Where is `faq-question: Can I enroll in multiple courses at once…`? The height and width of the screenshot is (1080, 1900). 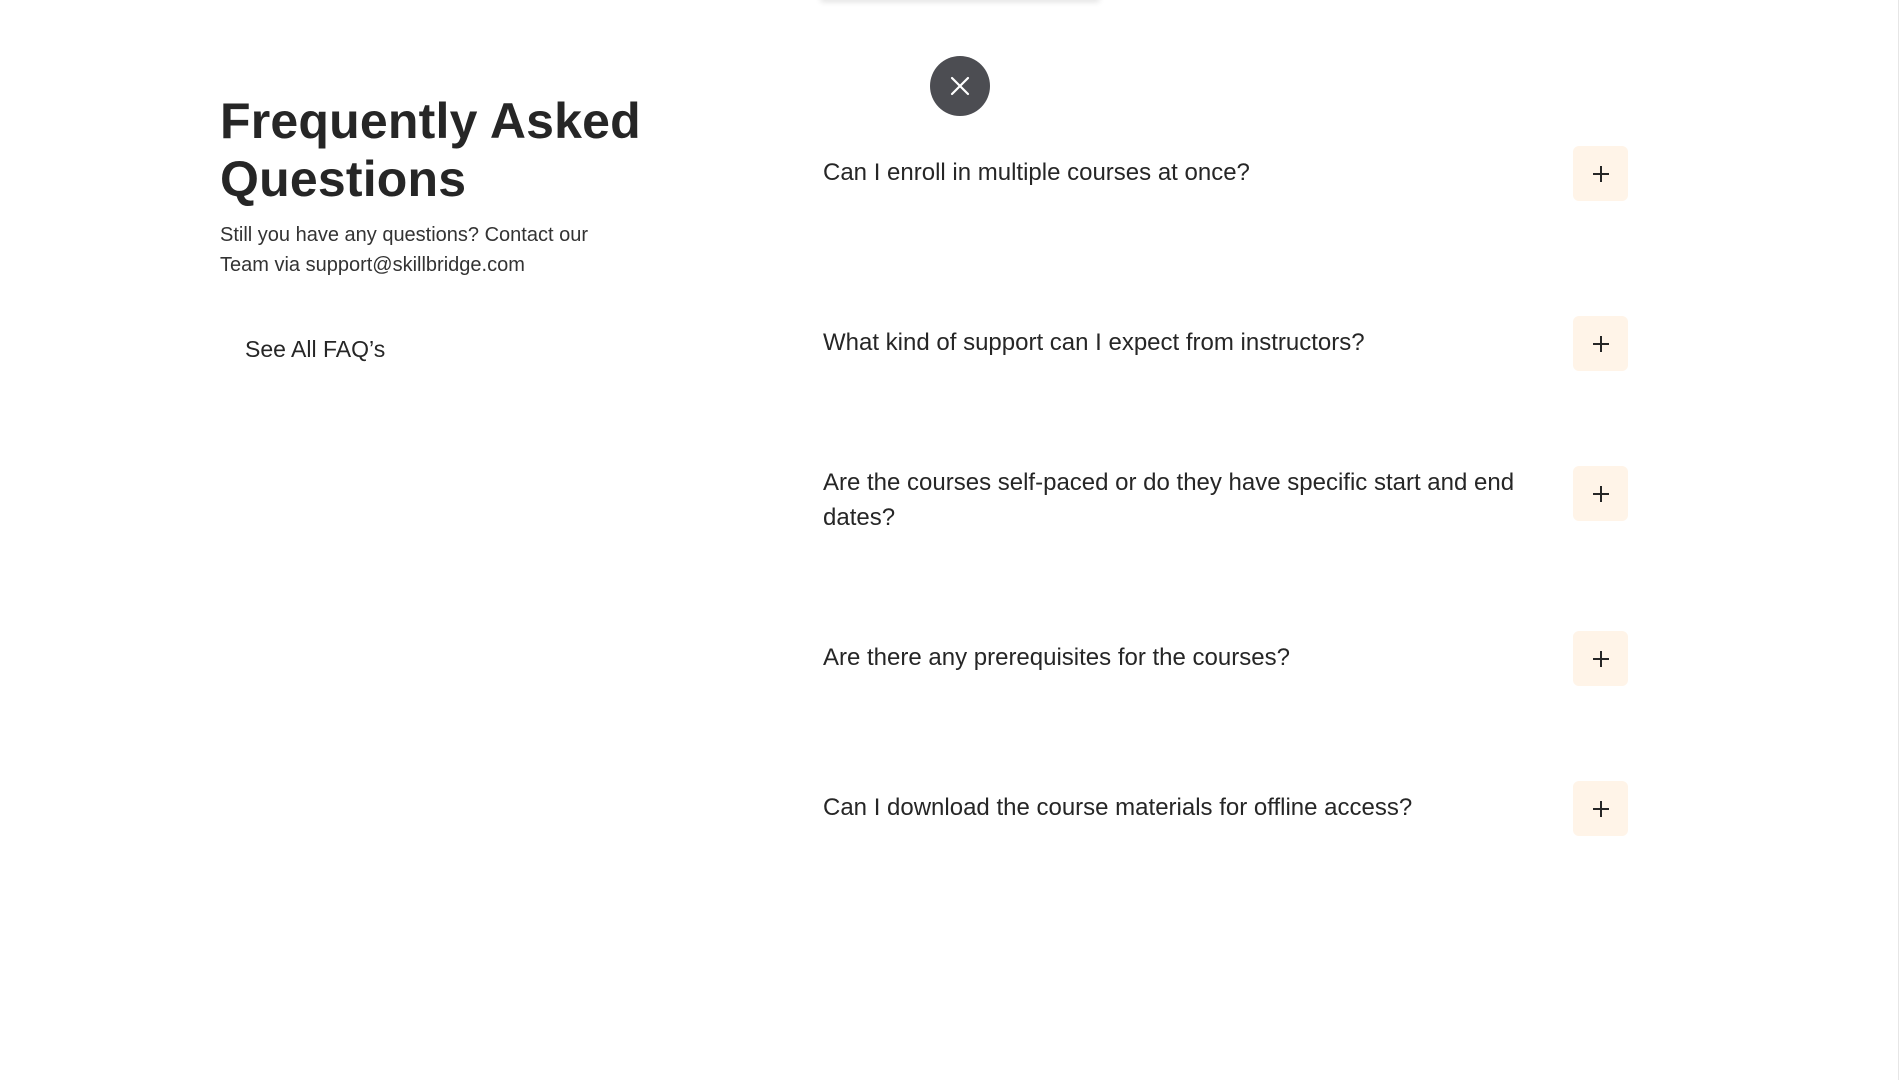 faq-question: Can I enroll in multiple courses at once… is located at coordinates (1188, 172).